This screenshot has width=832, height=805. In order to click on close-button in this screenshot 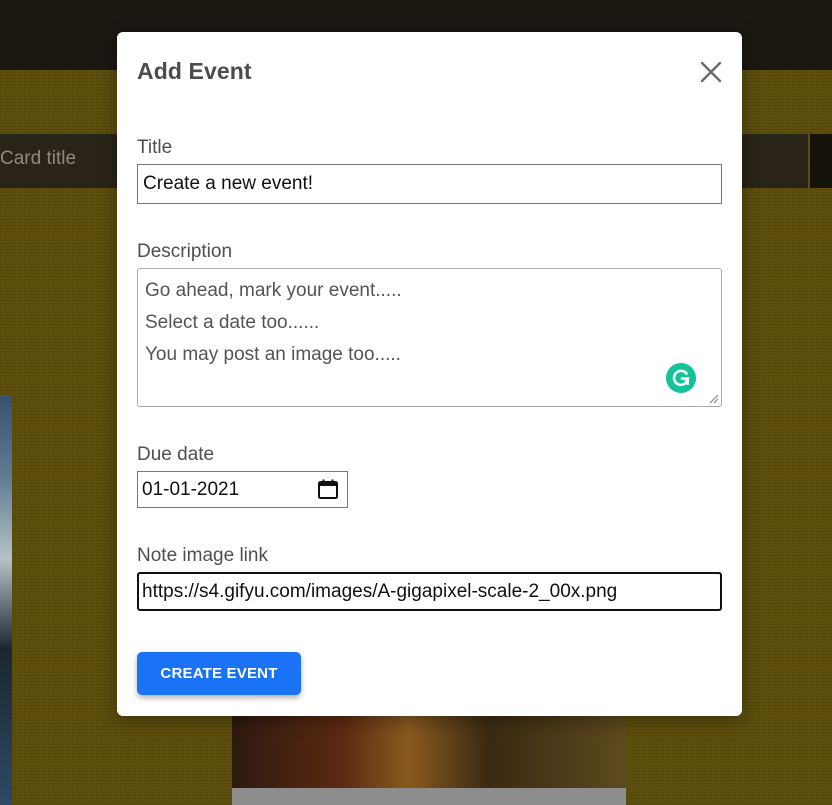, I will do `click(711, 72)`.